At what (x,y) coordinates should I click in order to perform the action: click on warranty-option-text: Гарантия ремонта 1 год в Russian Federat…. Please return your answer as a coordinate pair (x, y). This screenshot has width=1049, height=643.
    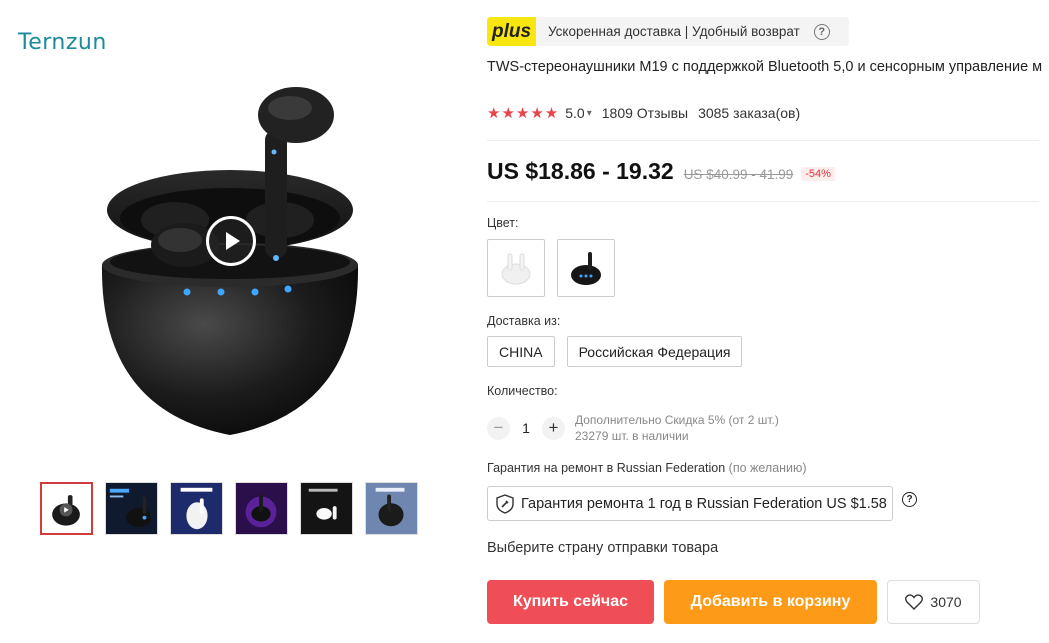
    Looking at the image, I should click on (704, 503).